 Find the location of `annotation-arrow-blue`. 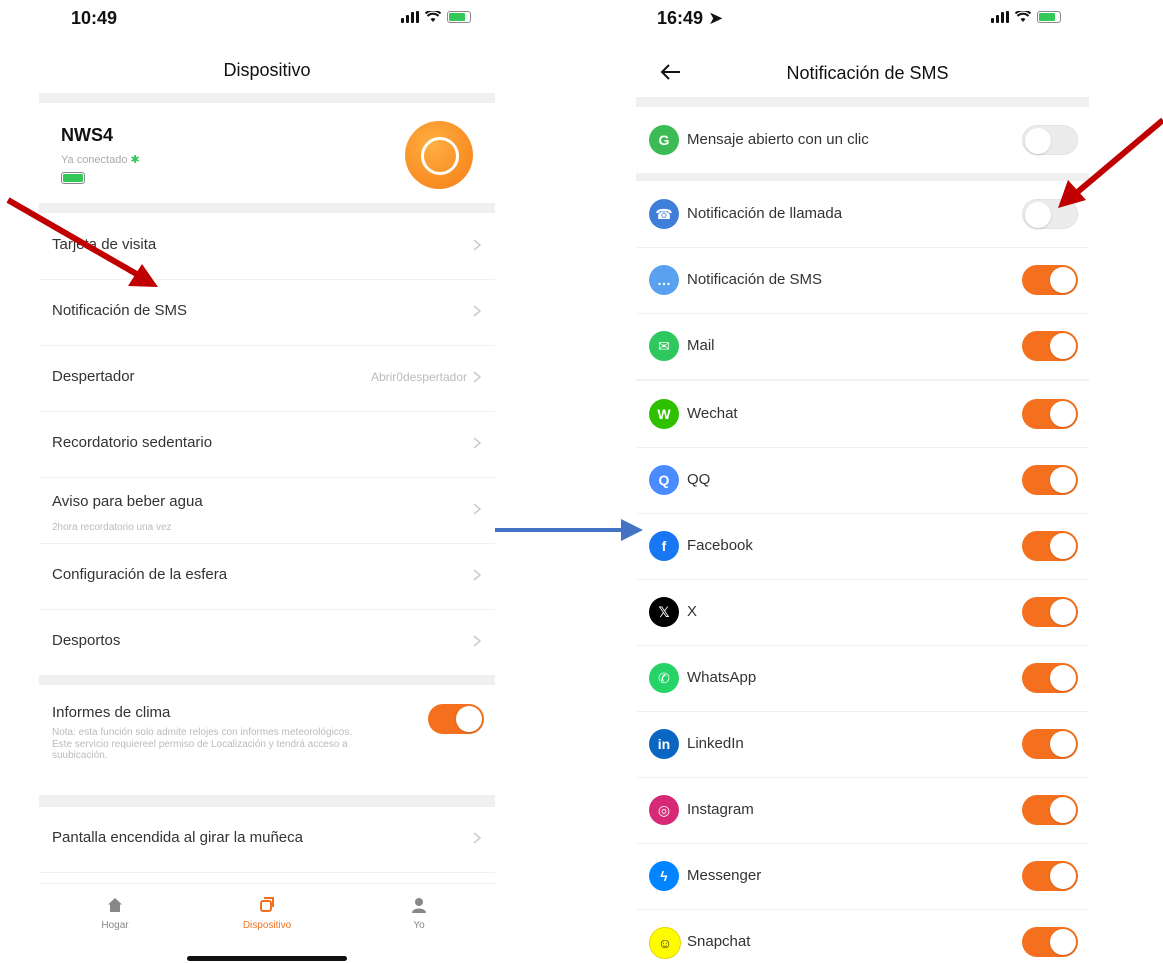

annotation-arrow-blue is located at coordinates (569, 530).